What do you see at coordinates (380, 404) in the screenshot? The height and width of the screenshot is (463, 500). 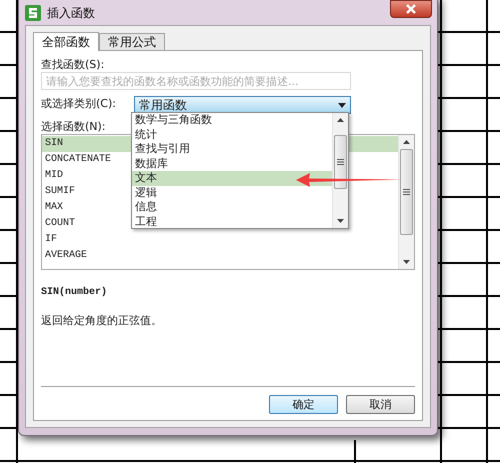 I see `cancel-button: 取消` at bounding box center [380, 404].